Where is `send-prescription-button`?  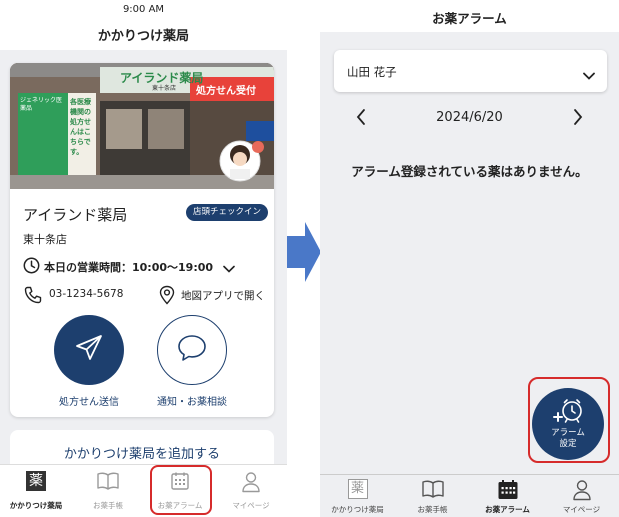
send-prescription-button is located at coordinates (89, 350).